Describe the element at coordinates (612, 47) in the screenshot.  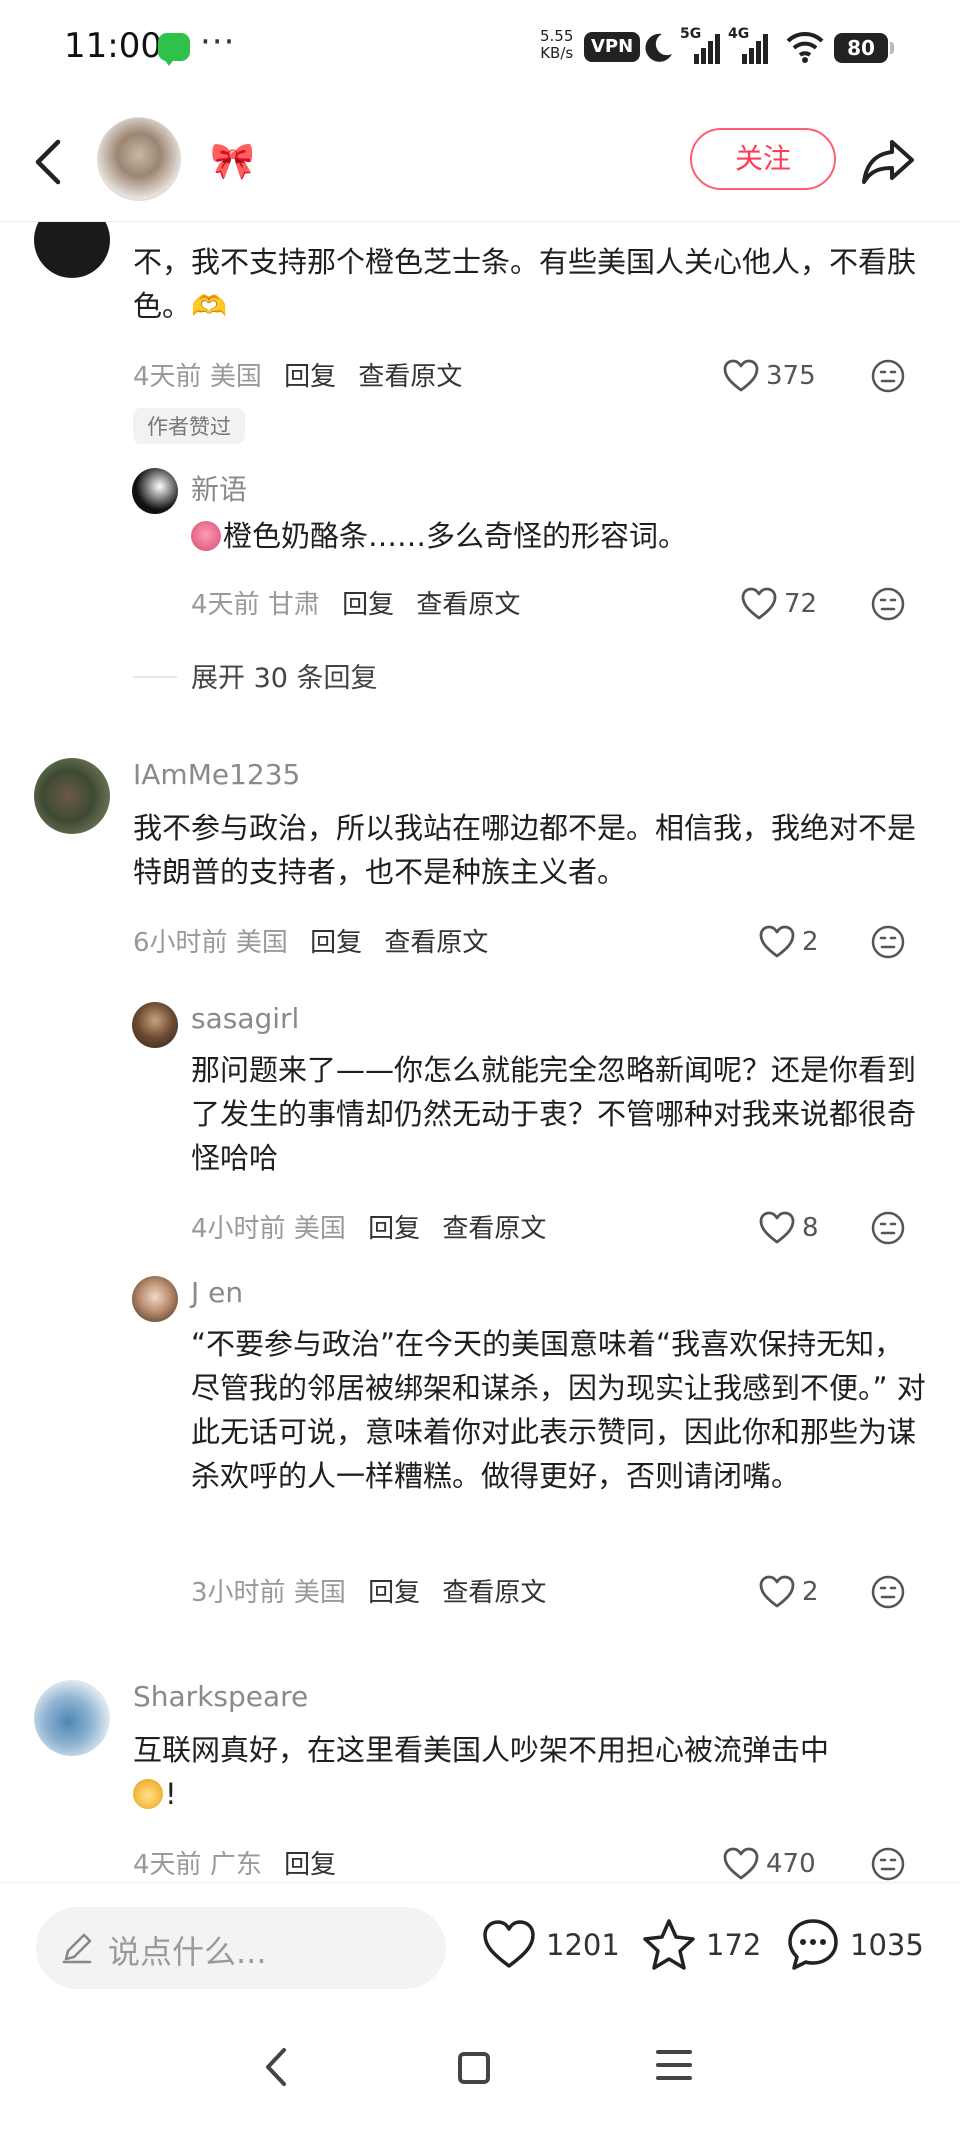
I see `vpn-badge: VPN` at that location.